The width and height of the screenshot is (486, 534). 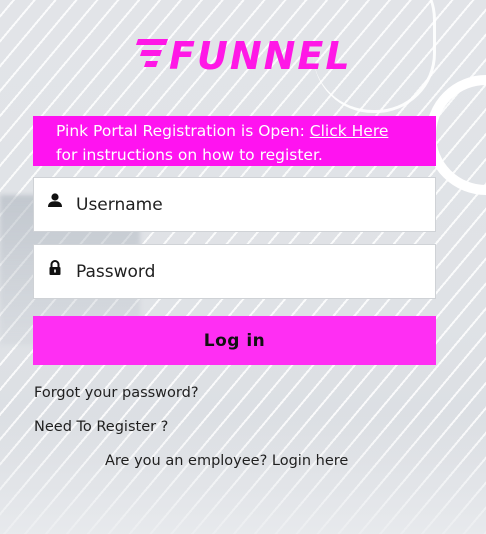 I want to click on speed-lines-icon, so click(x=152, y=53).